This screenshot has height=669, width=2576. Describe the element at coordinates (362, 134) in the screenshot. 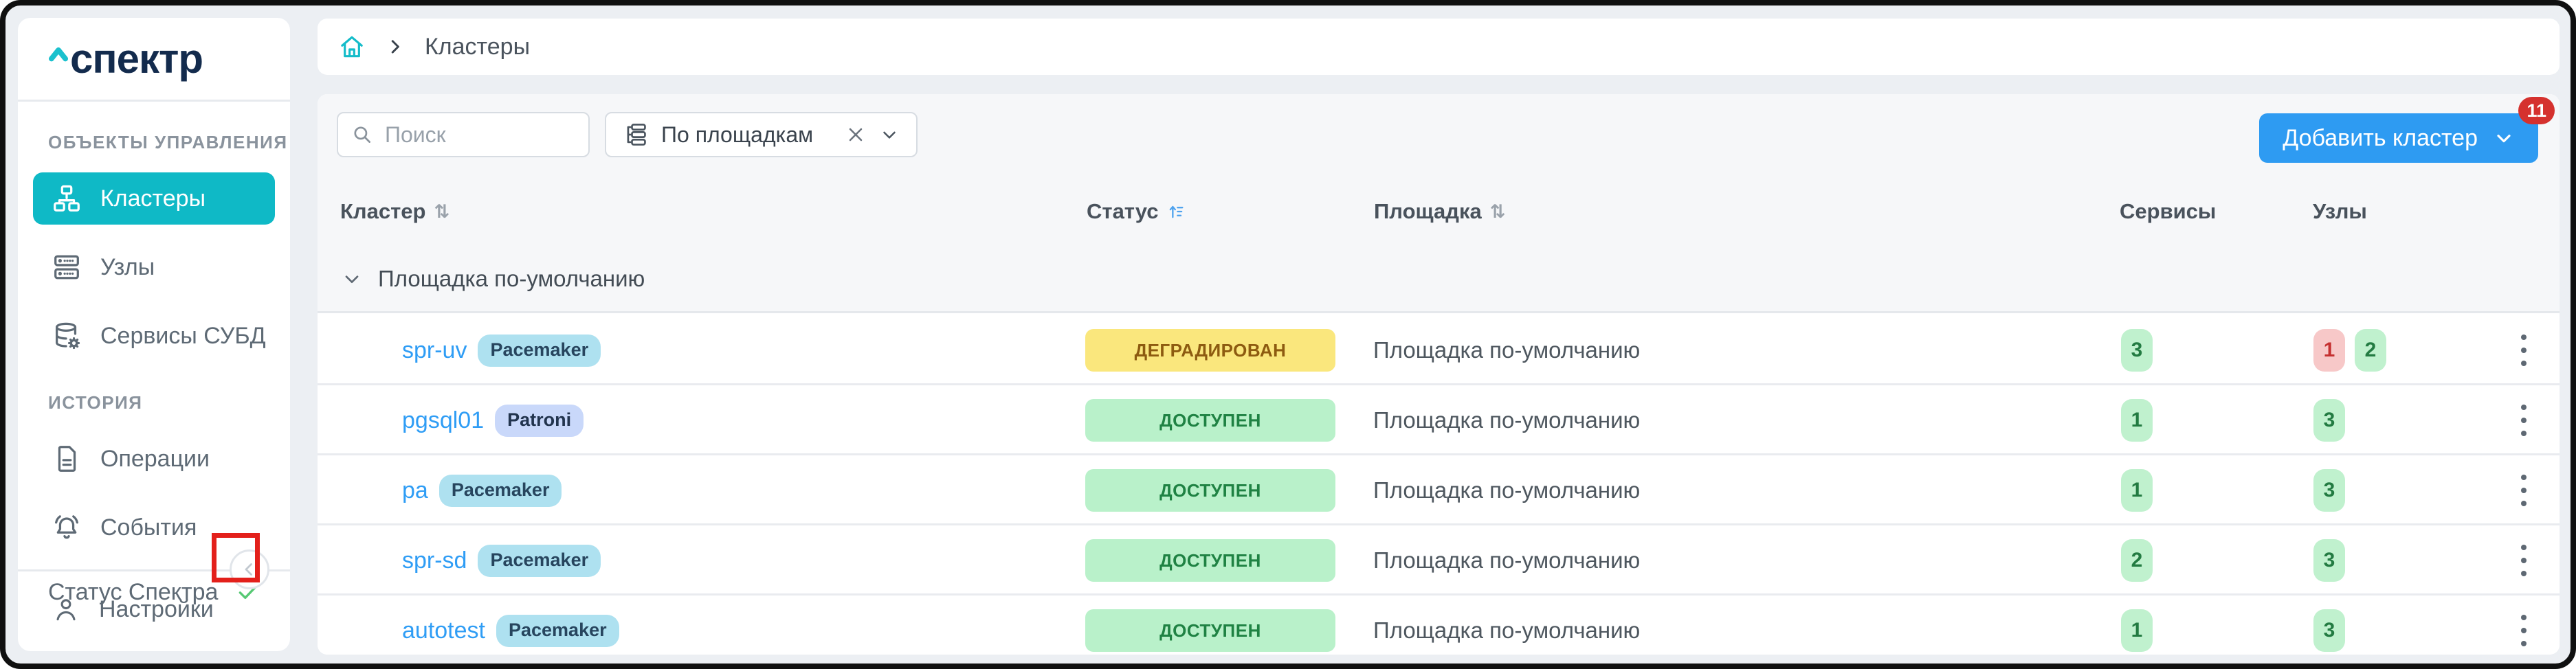

I see `search-icon` at that location.